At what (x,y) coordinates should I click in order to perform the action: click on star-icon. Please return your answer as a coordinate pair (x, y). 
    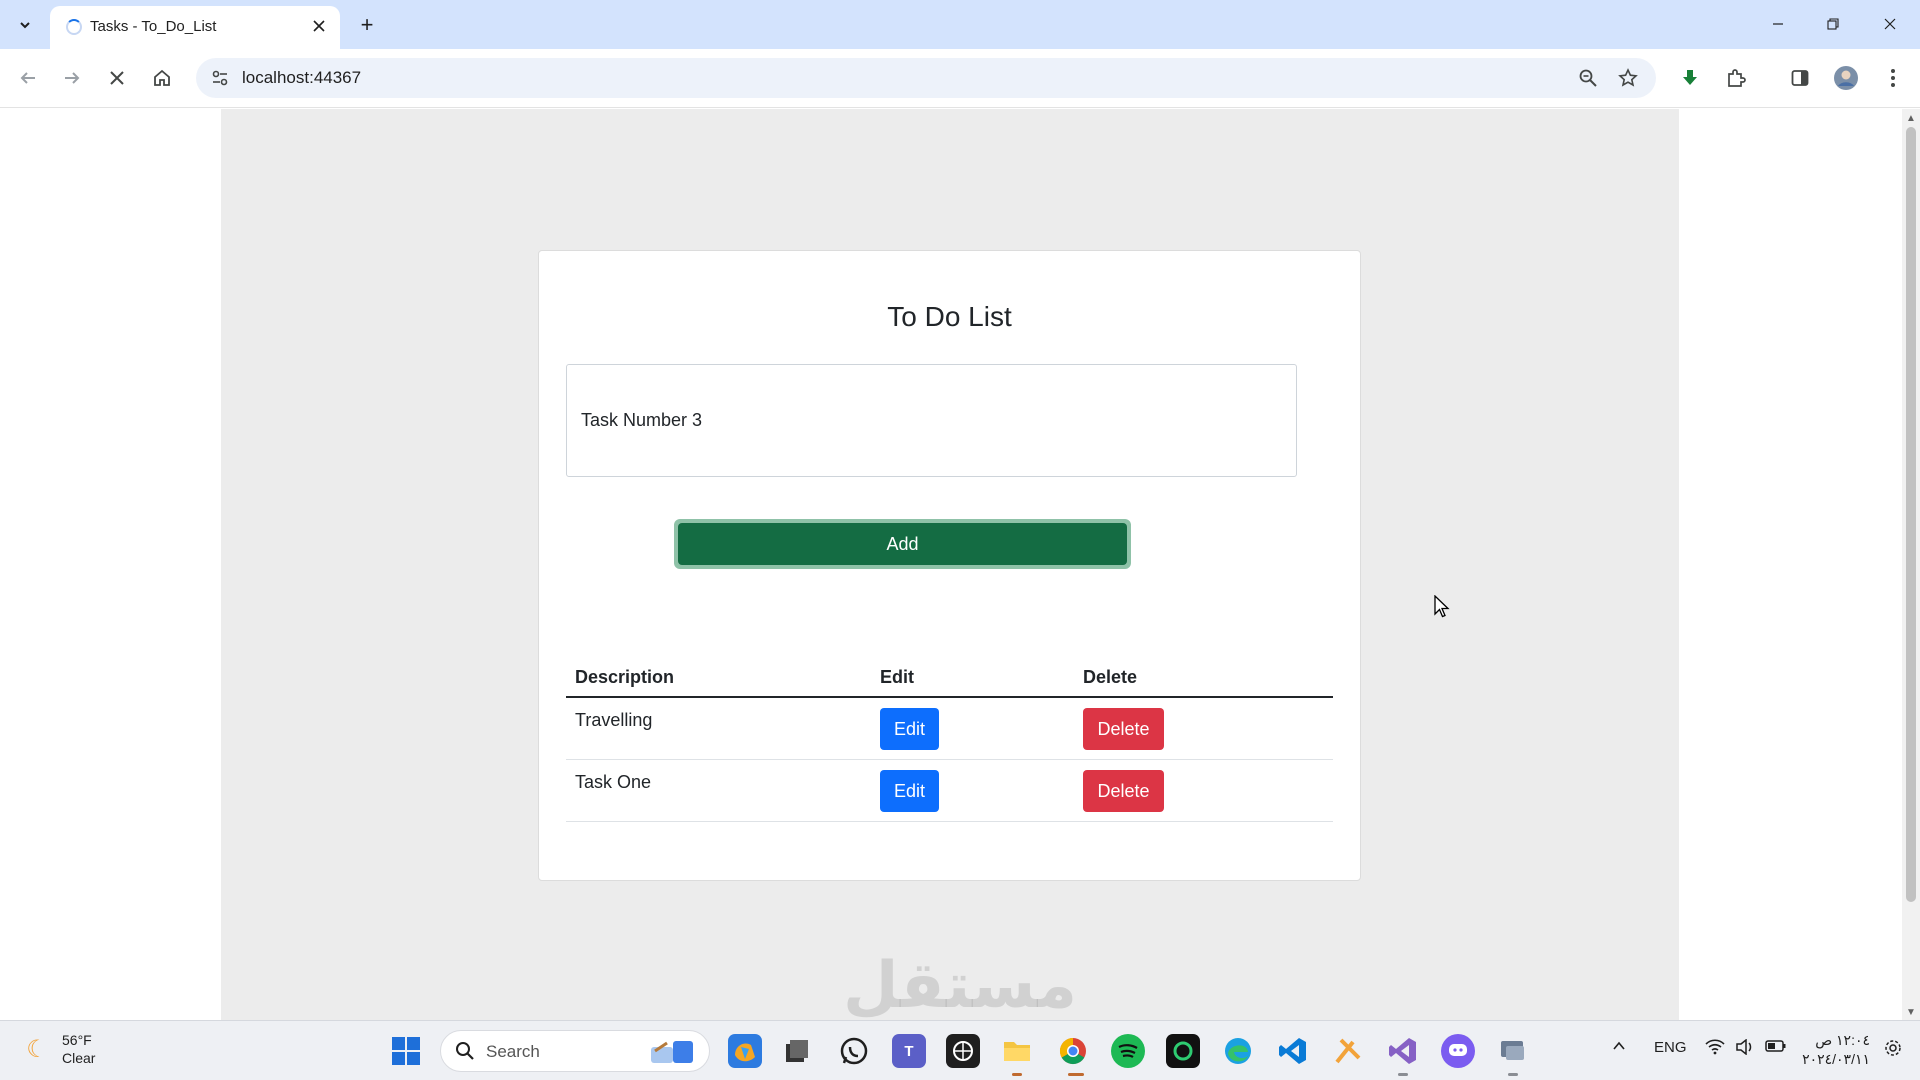
    Looking at the image, I should click on (1628, 77).